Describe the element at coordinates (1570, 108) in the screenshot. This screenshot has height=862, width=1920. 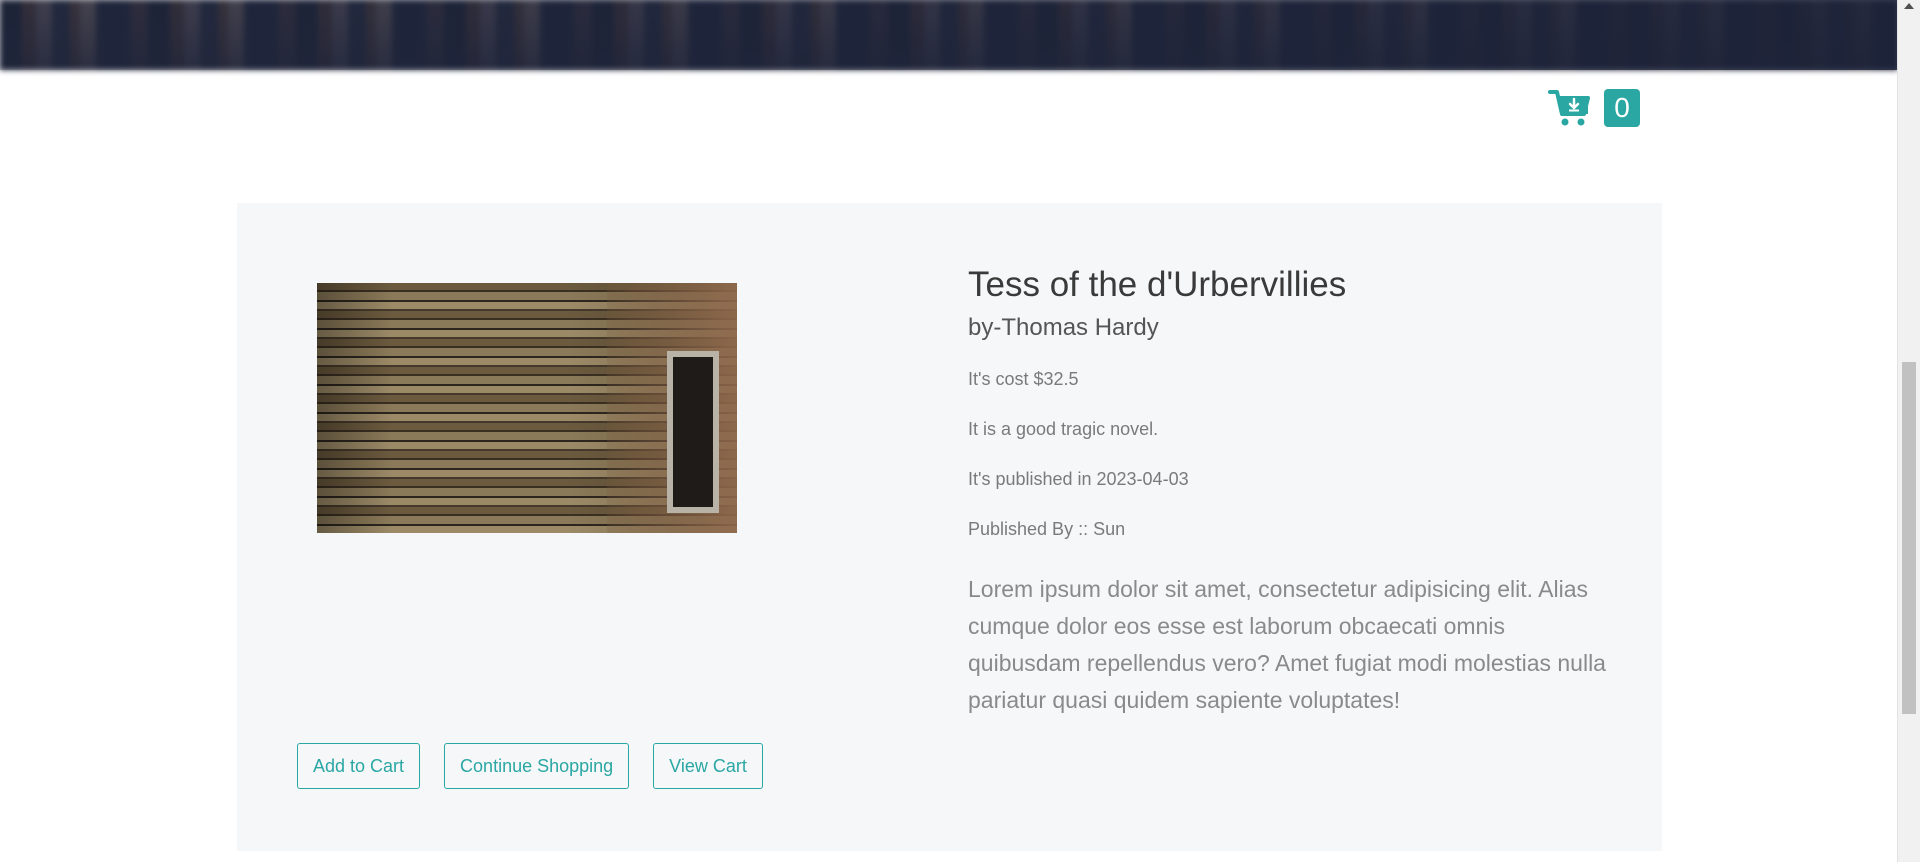
I see `shopping-cart-icon` at that location.